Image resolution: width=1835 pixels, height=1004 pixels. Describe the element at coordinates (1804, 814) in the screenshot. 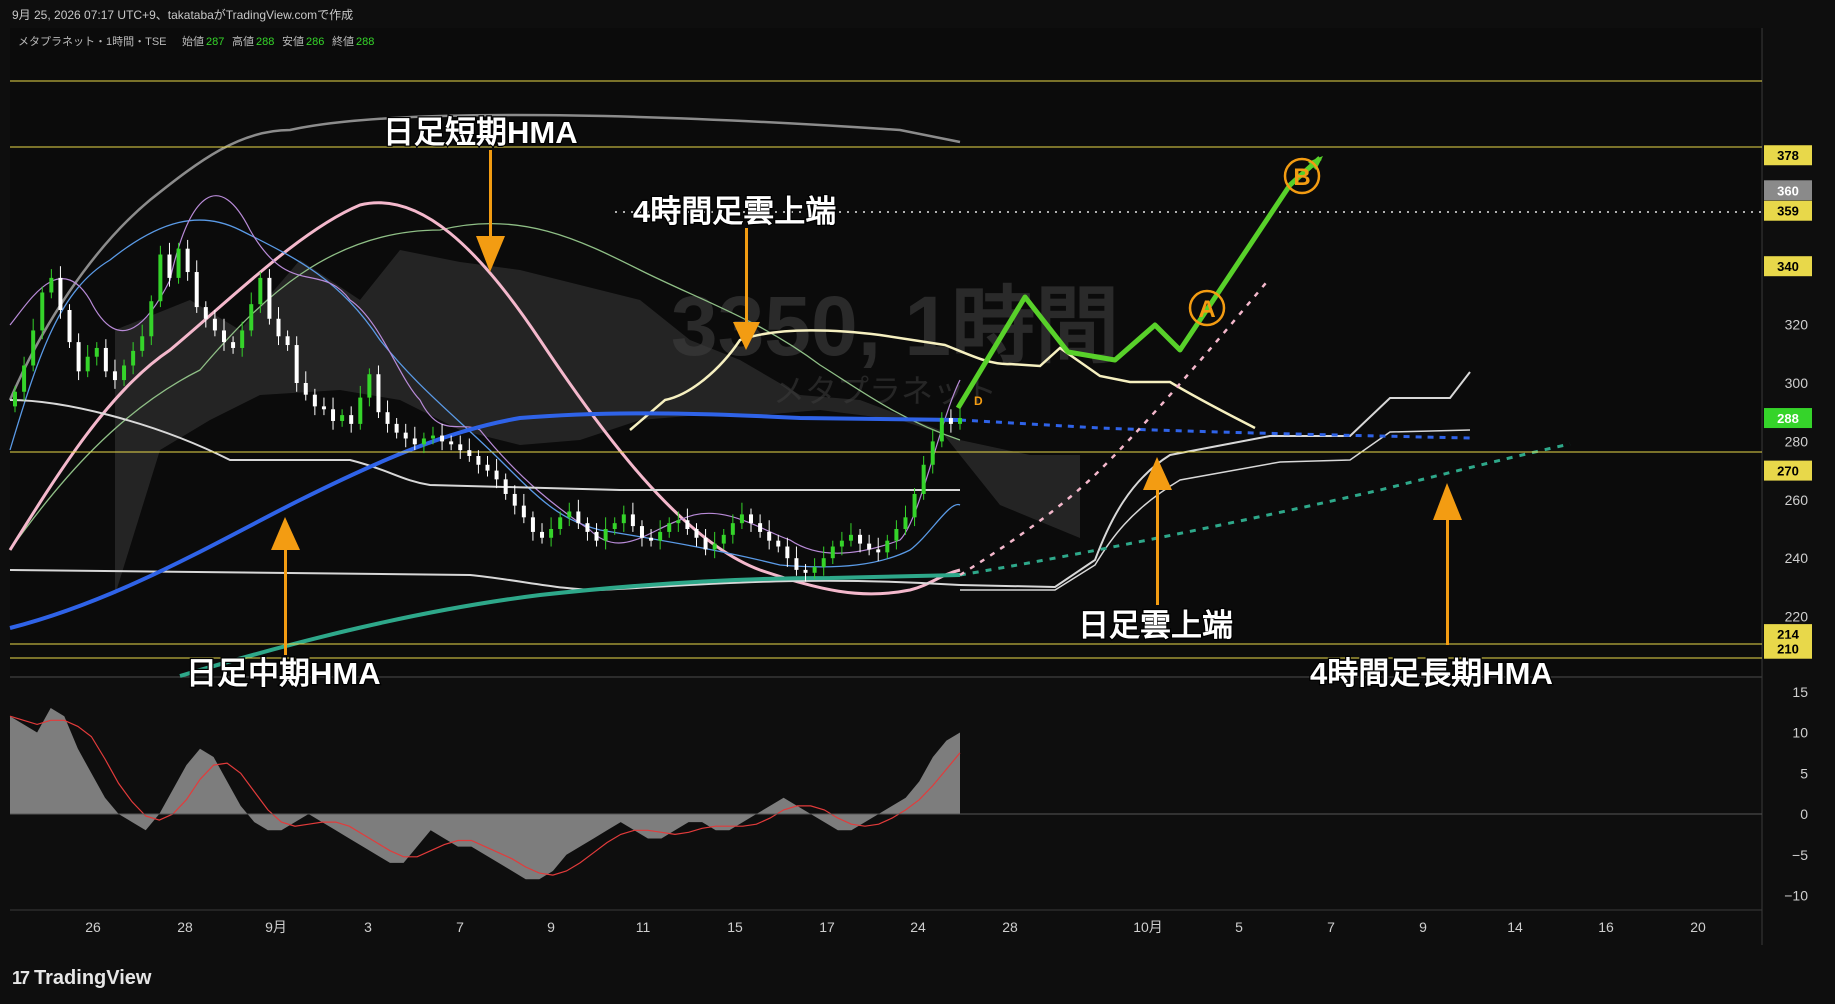

I see `oscillator-tick: 0` at that location.